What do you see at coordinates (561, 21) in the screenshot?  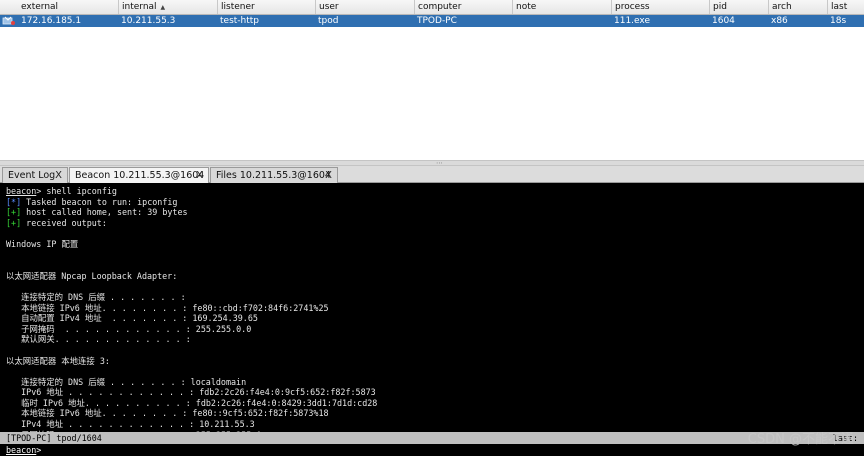 I see `cell-note` at bounding box center [561, 21].